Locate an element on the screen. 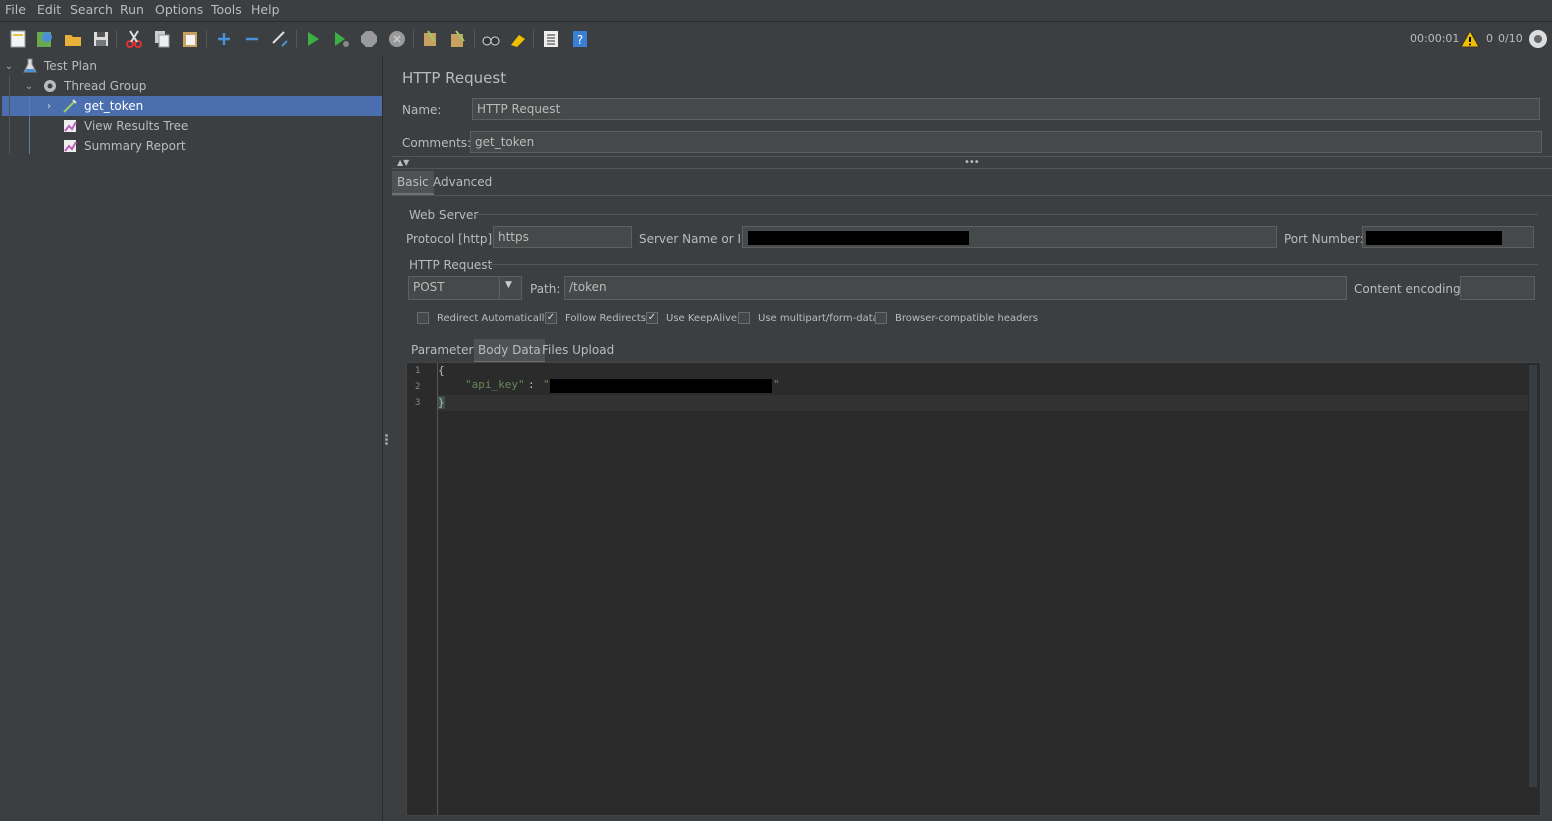  tree-item-label: get_token is located at coordinates (114, 106).